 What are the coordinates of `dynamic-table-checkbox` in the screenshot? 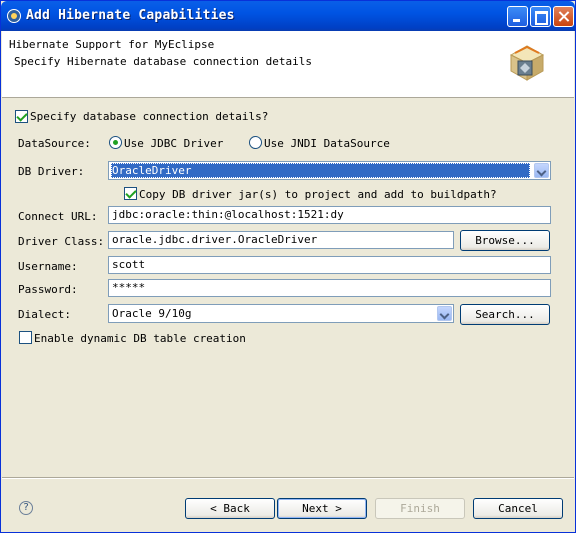 It's located at (25, 337).